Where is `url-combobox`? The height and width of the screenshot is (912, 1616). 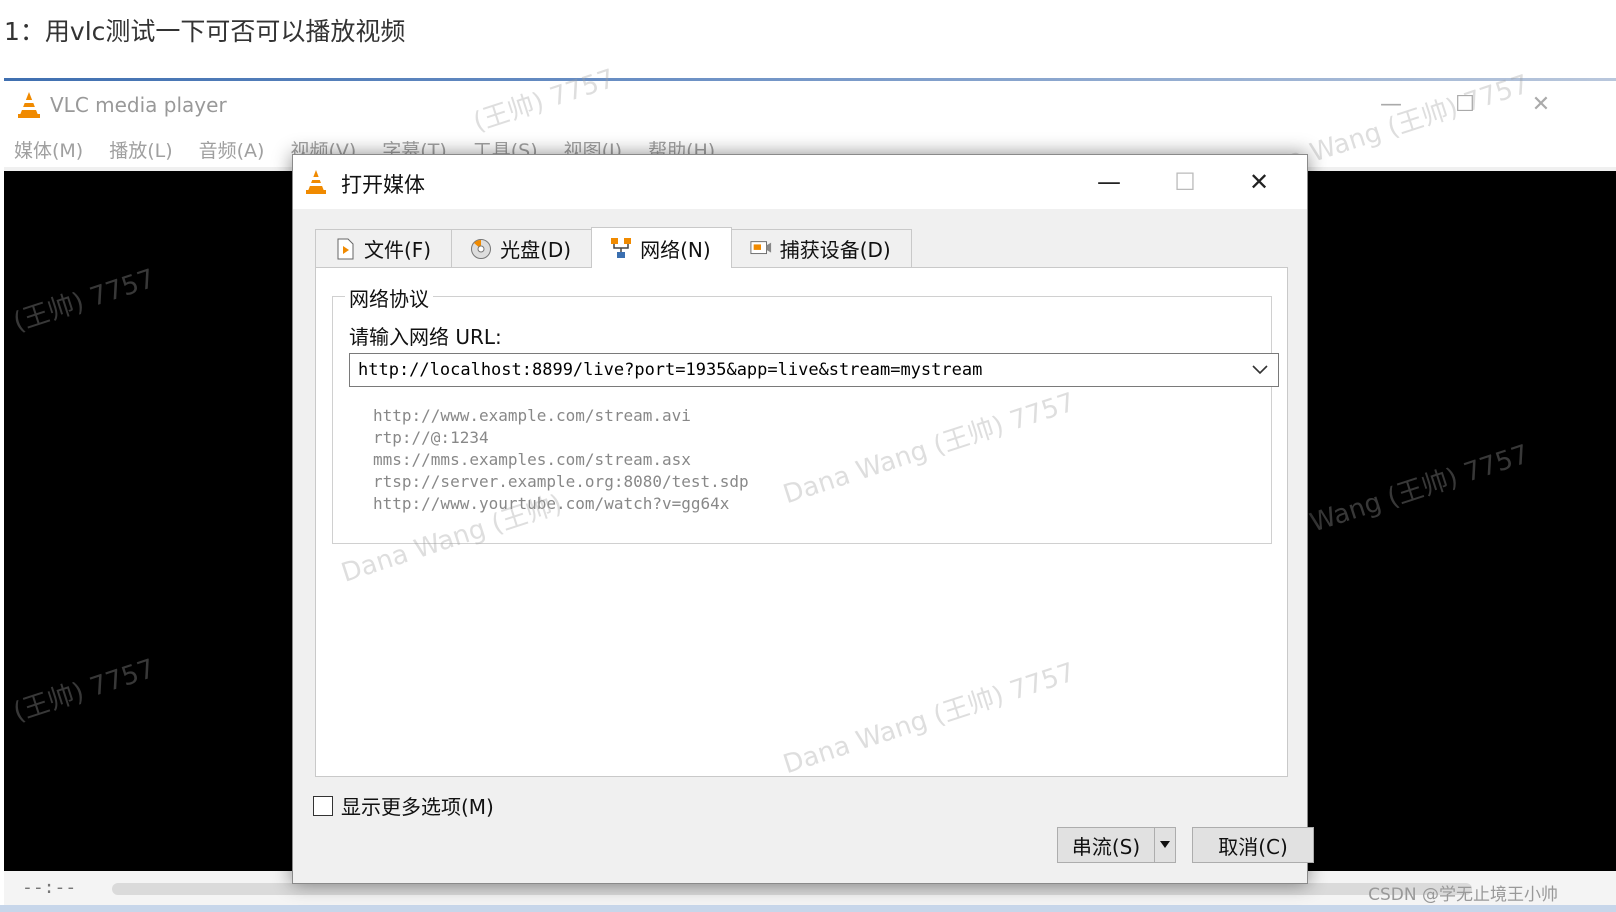
url-combobox is located at coordinates (814, 370).